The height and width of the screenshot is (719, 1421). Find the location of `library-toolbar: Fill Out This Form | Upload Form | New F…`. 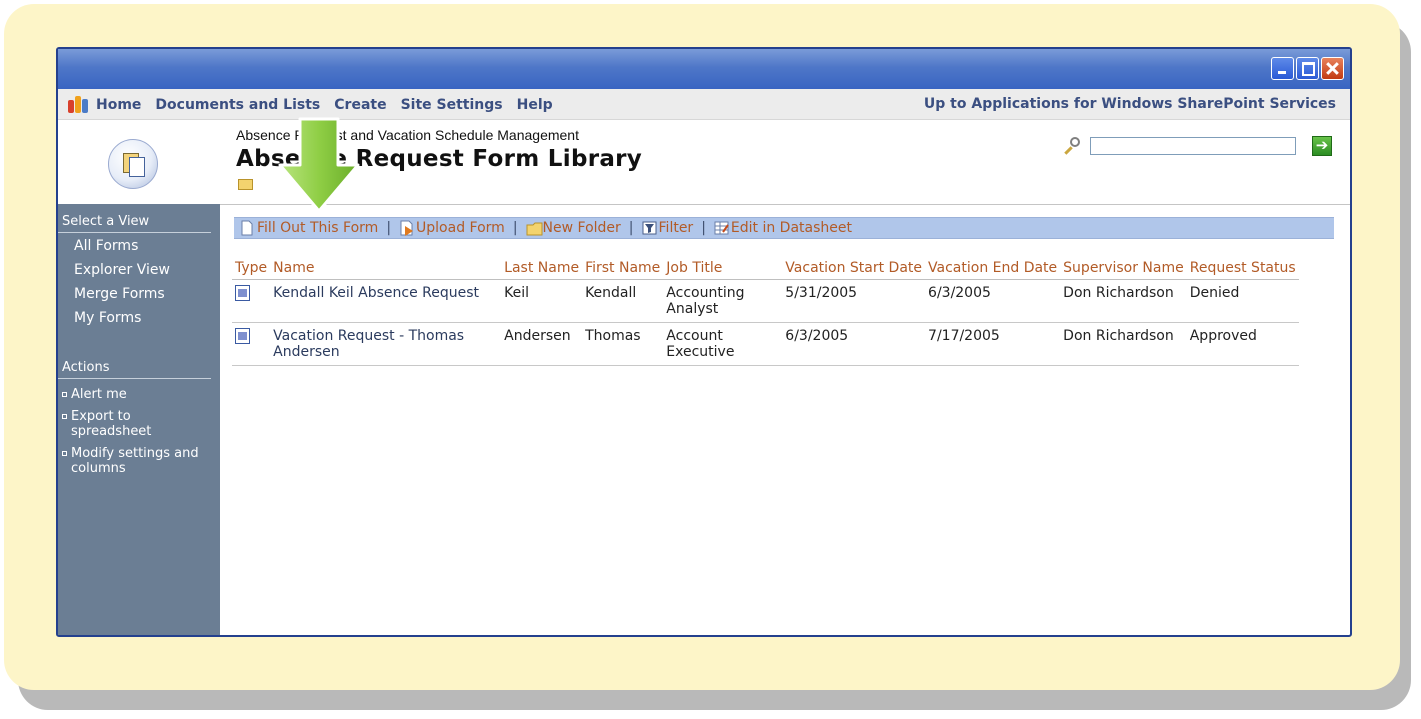

library-toolbar: Fill Out This Form | Upload Form | New F… is located at coordinates (784, 228).